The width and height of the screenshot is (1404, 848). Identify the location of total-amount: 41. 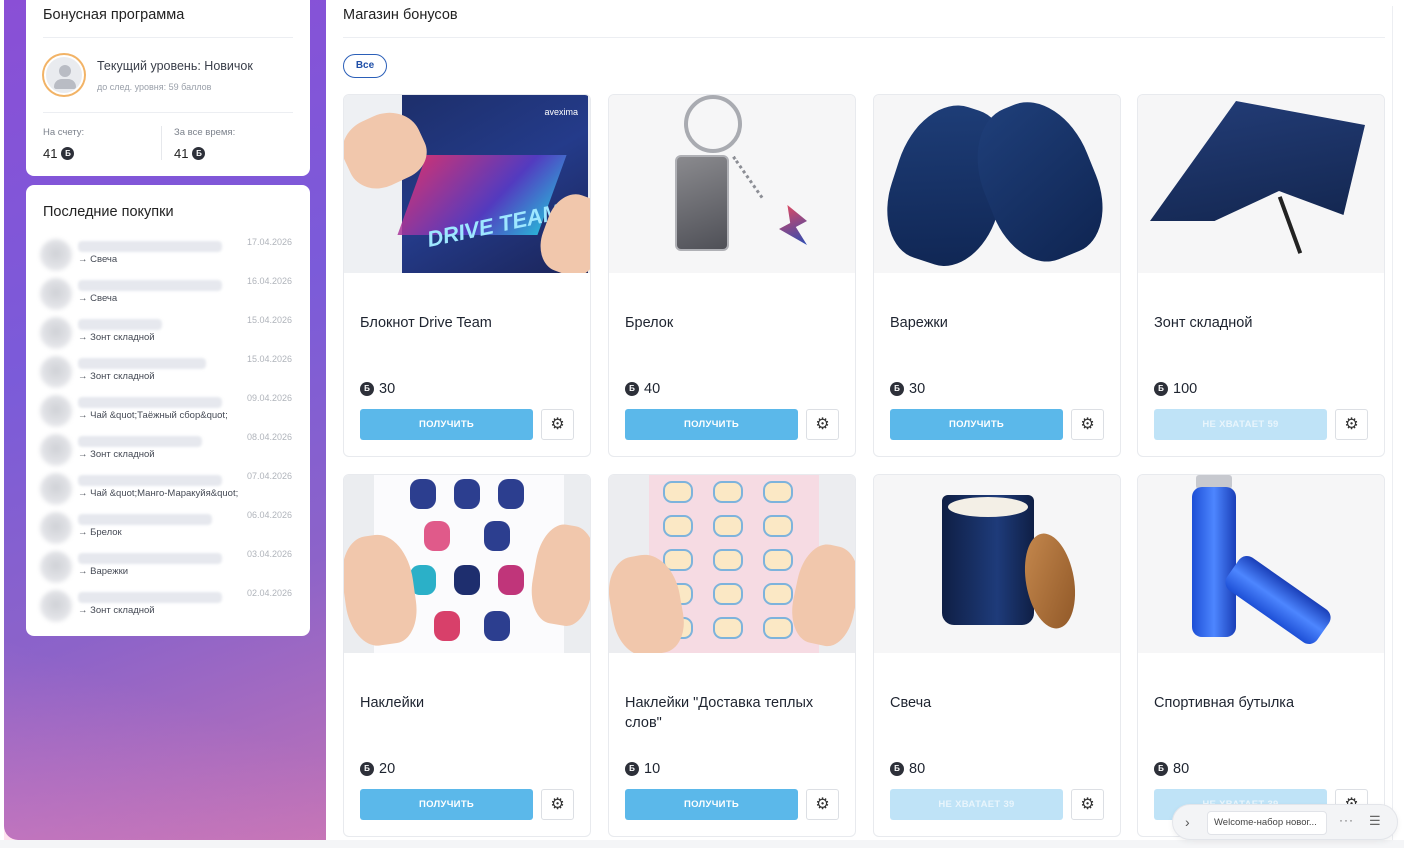
(181, 153).